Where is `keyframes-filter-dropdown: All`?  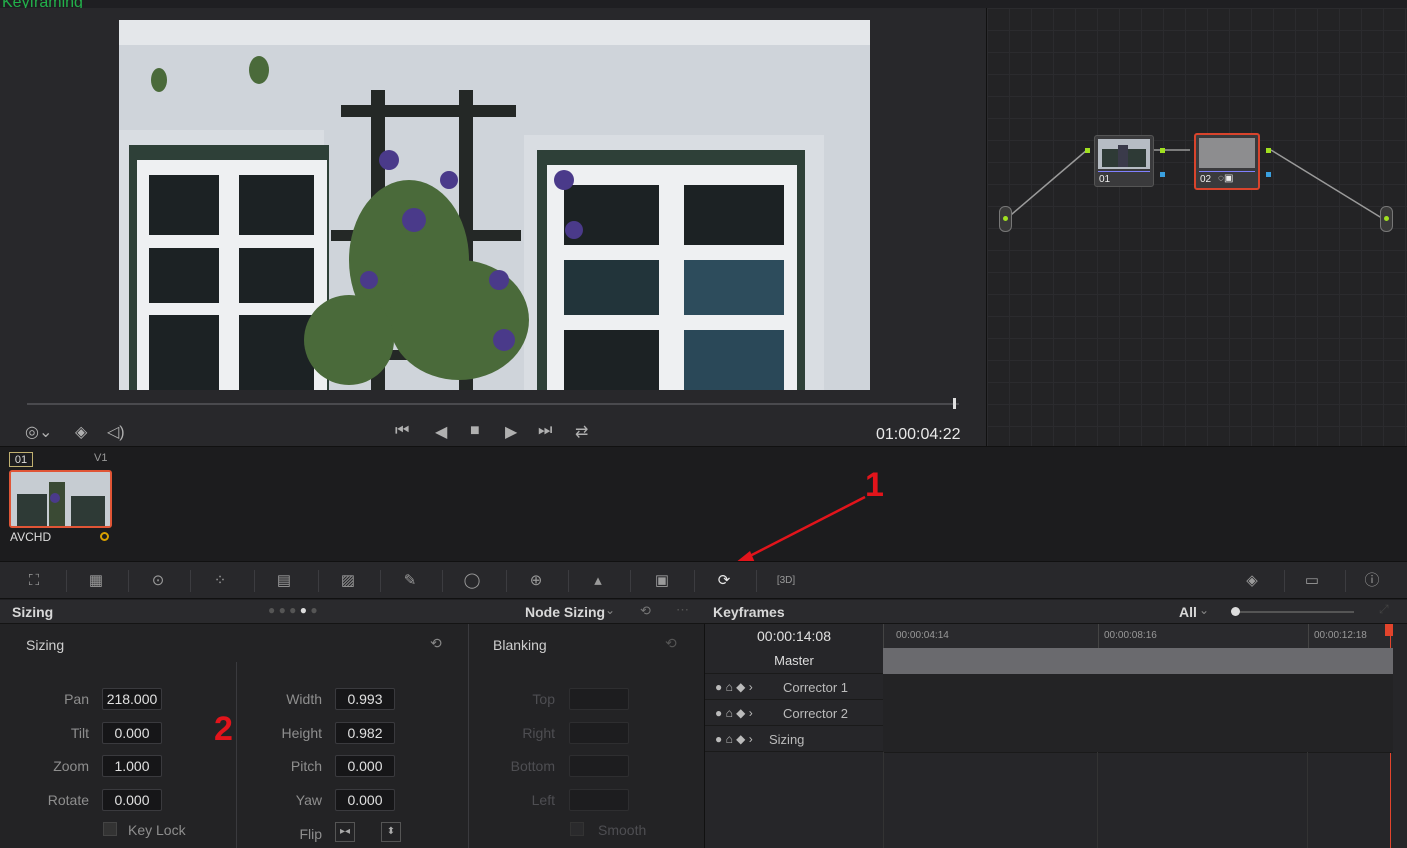 keyframes-filter-dropdown: All is located at coordinates (1188, 612).